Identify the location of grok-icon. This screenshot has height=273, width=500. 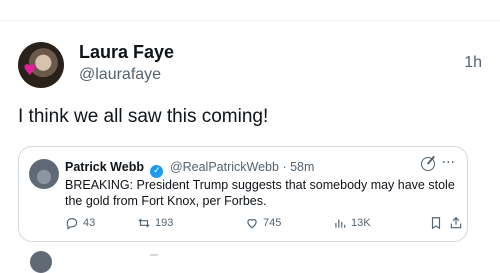
(428, 164).